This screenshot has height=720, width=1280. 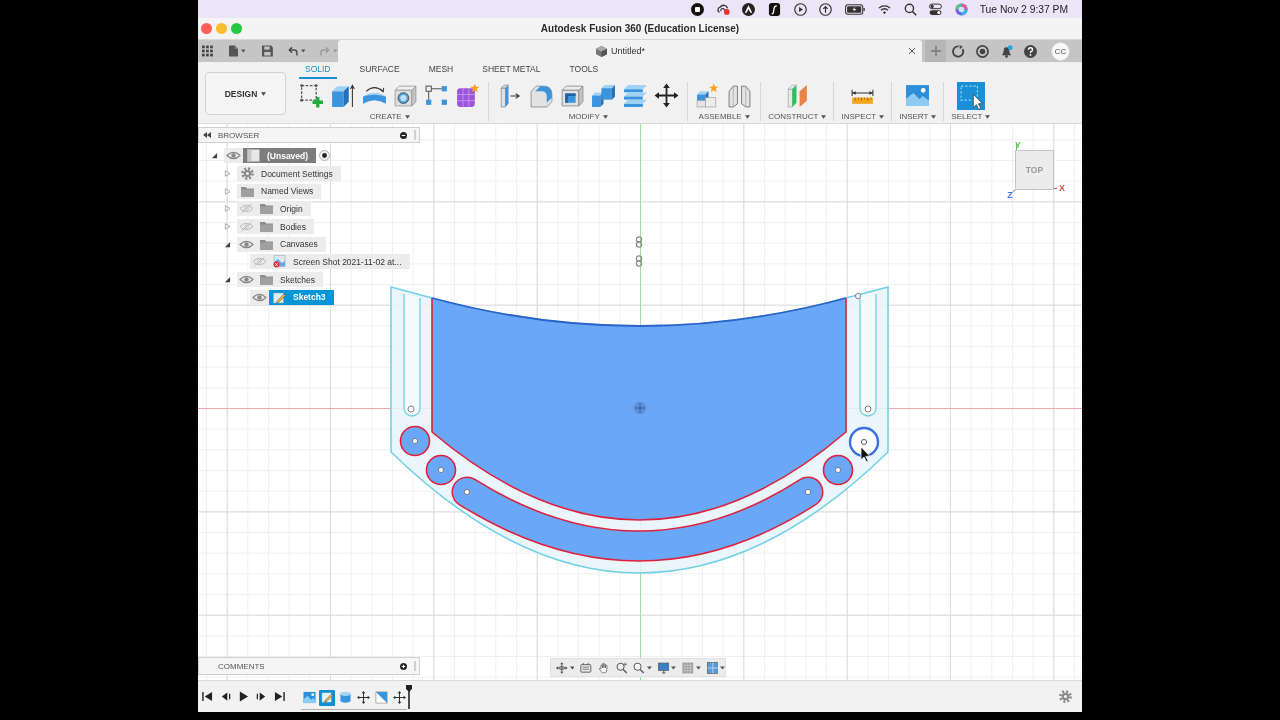 I want to click on toolbar-tab: MESH, so click(x=441, y=71).